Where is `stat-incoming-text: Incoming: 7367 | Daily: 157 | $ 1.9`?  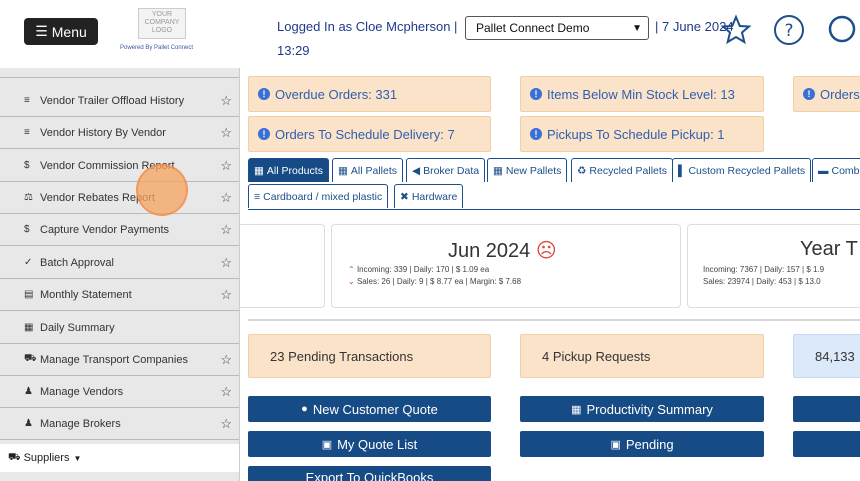
stat-incoming-text: Incoming: 7367 | Daily: 157 | $ 1.9 is located at coordinates (764, 269).